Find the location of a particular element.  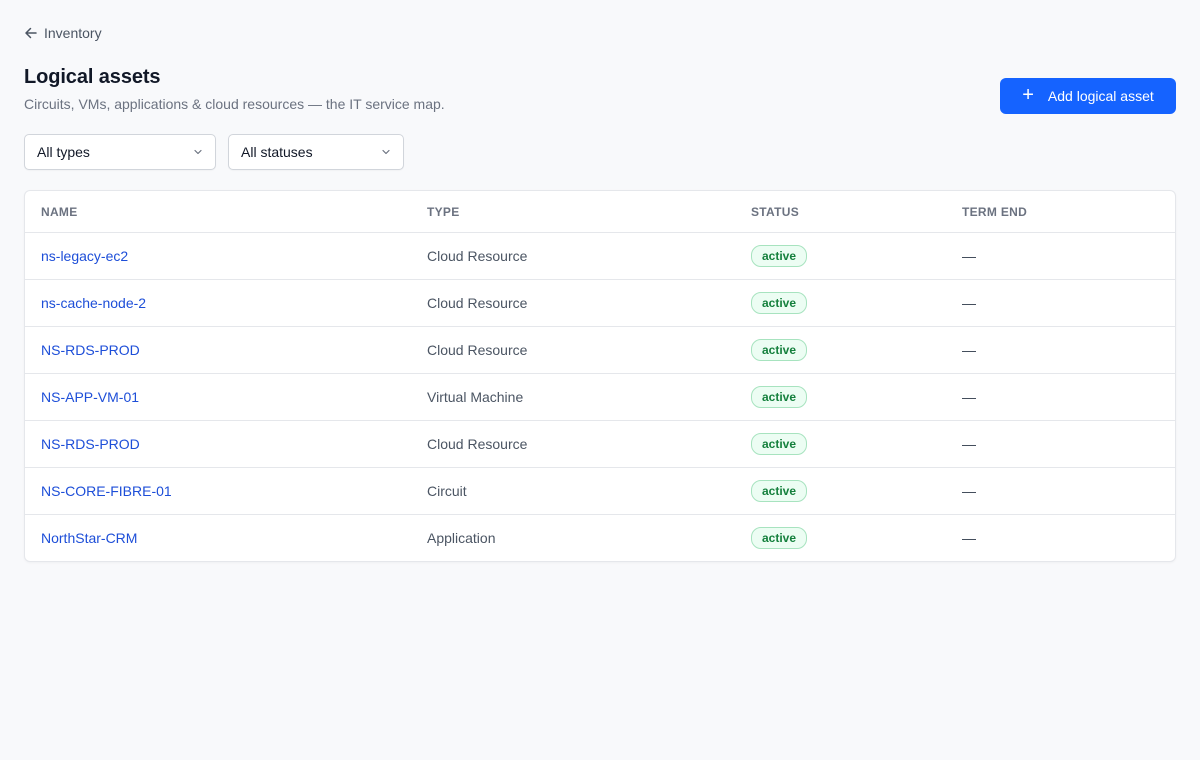

column-header-status: STATUS is located at coordinates (775, 211).